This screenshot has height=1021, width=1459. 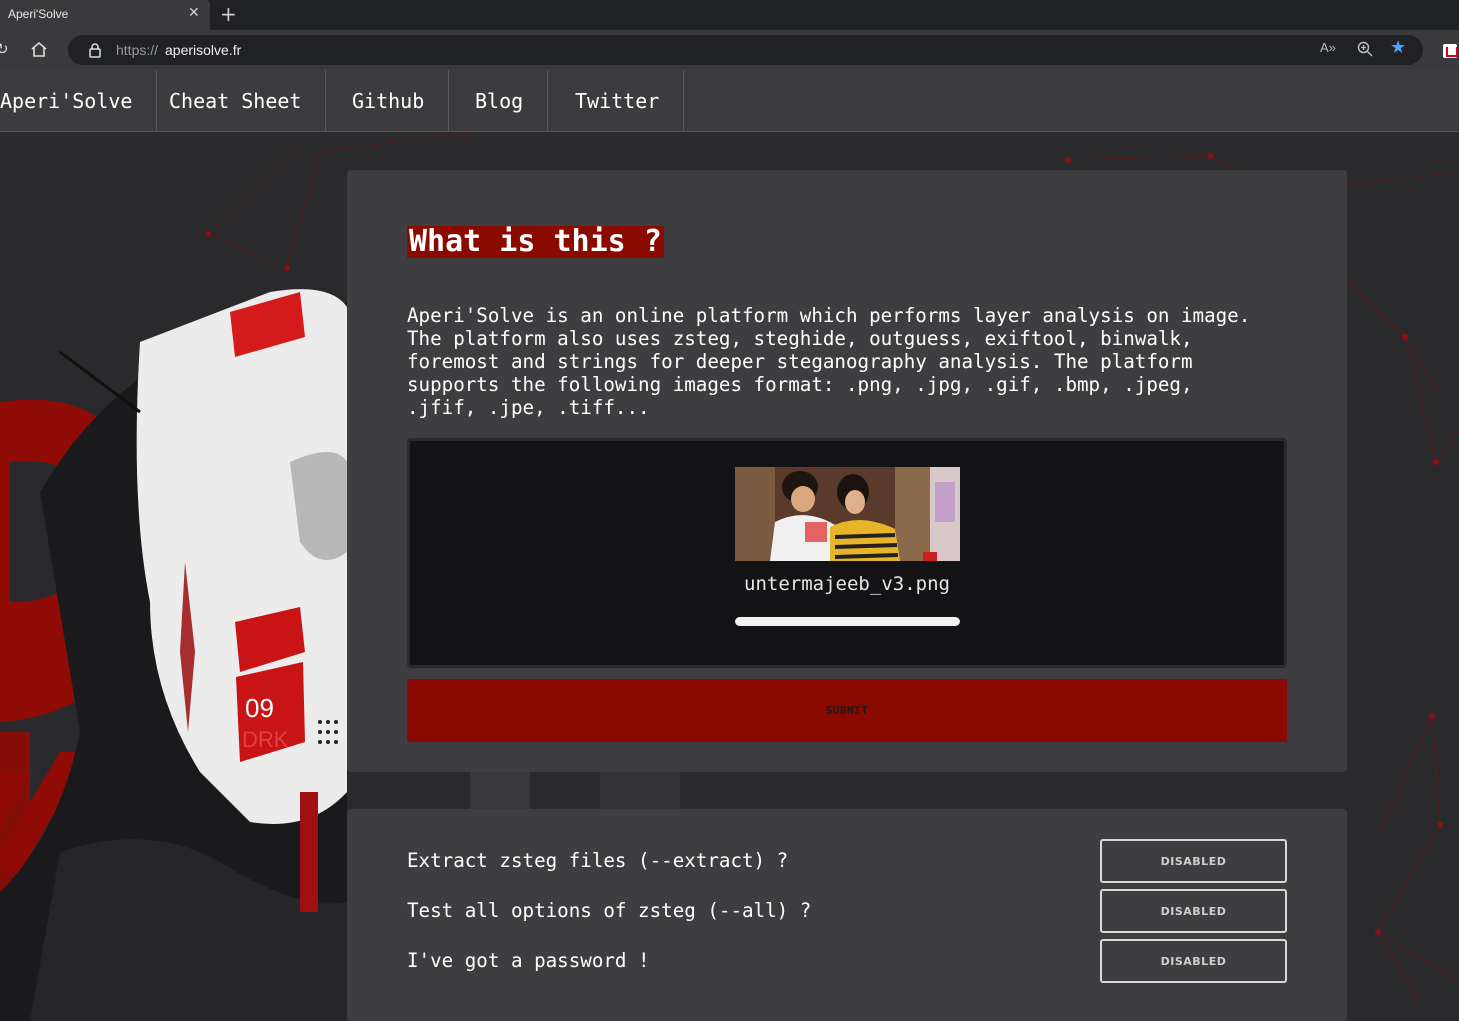 I want to click on uploaded-filename: untermajeeb_v3.png, so click(x=847, y=584).